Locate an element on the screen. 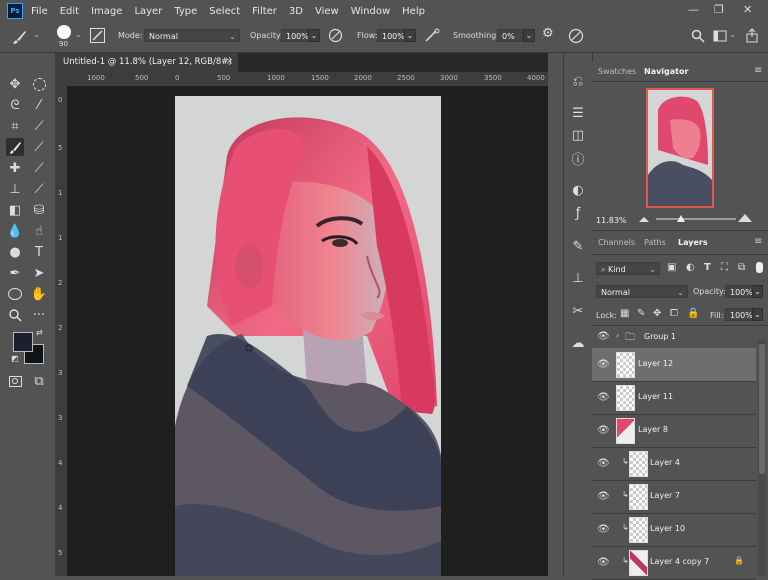 Image resolution: width=768 pixels, height=580 pixels. paint-bucket-tool-icon: ⛁ is located at coordinates (39, 210).